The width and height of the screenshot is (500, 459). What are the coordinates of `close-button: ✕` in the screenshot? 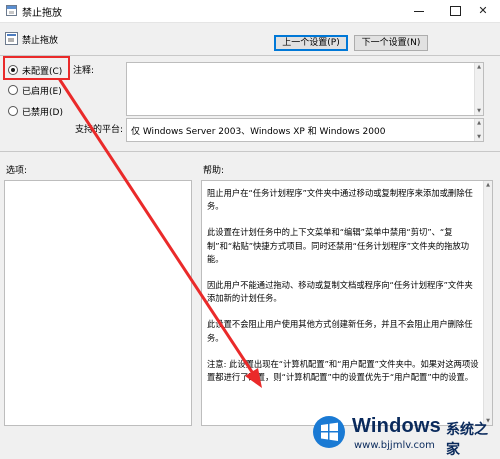 It's located at (483, 11).